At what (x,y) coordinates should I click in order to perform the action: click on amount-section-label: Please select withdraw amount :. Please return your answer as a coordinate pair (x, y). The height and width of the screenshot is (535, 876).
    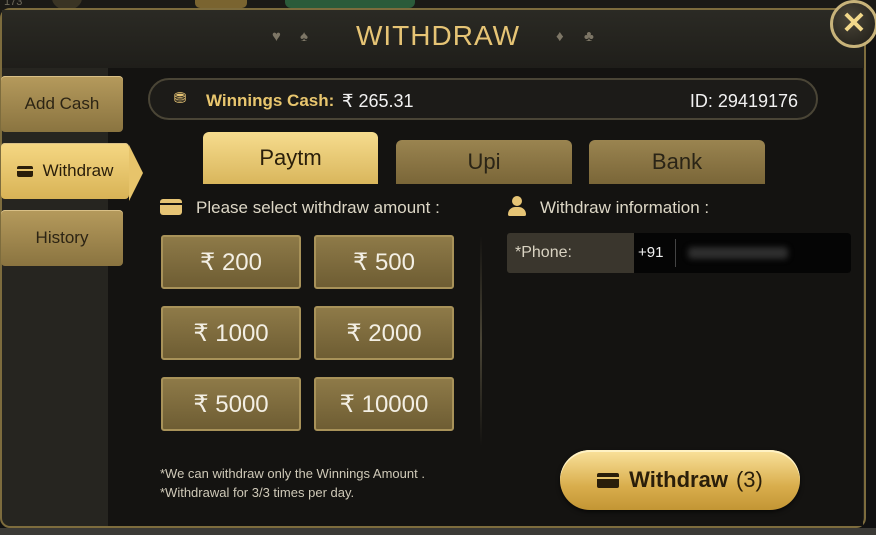
    Looking at the image, I should click on (318, 207).